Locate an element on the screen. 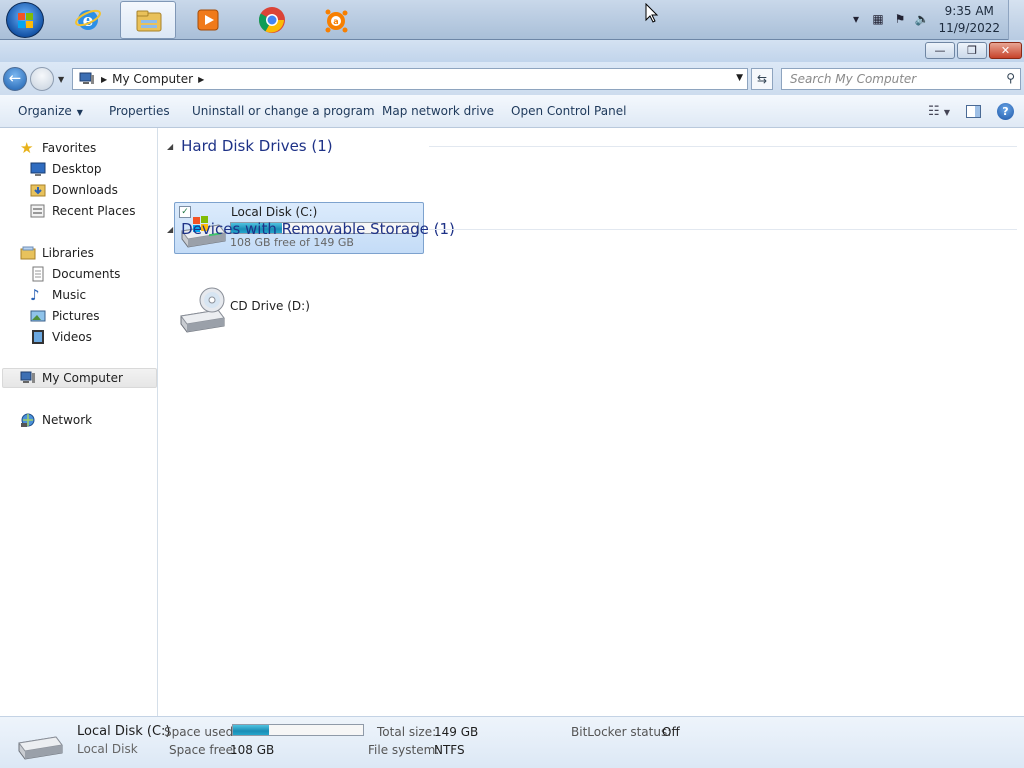  drive-cd-d: CD Drive (D:) is located at coordinates (299, 312).